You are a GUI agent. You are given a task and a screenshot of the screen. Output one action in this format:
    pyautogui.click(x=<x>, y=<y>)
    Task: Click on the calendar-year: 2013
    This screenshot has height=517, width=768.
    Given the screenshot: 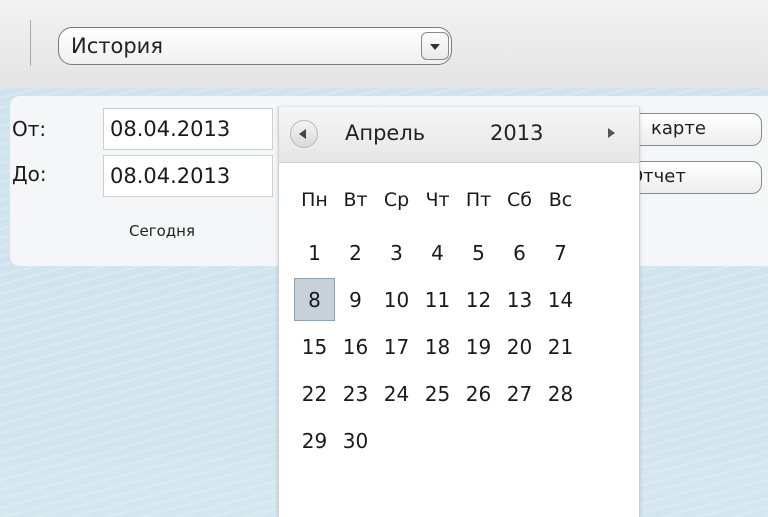 What is the action you would take?
    pyautogui.click(x=516, y=133)
    